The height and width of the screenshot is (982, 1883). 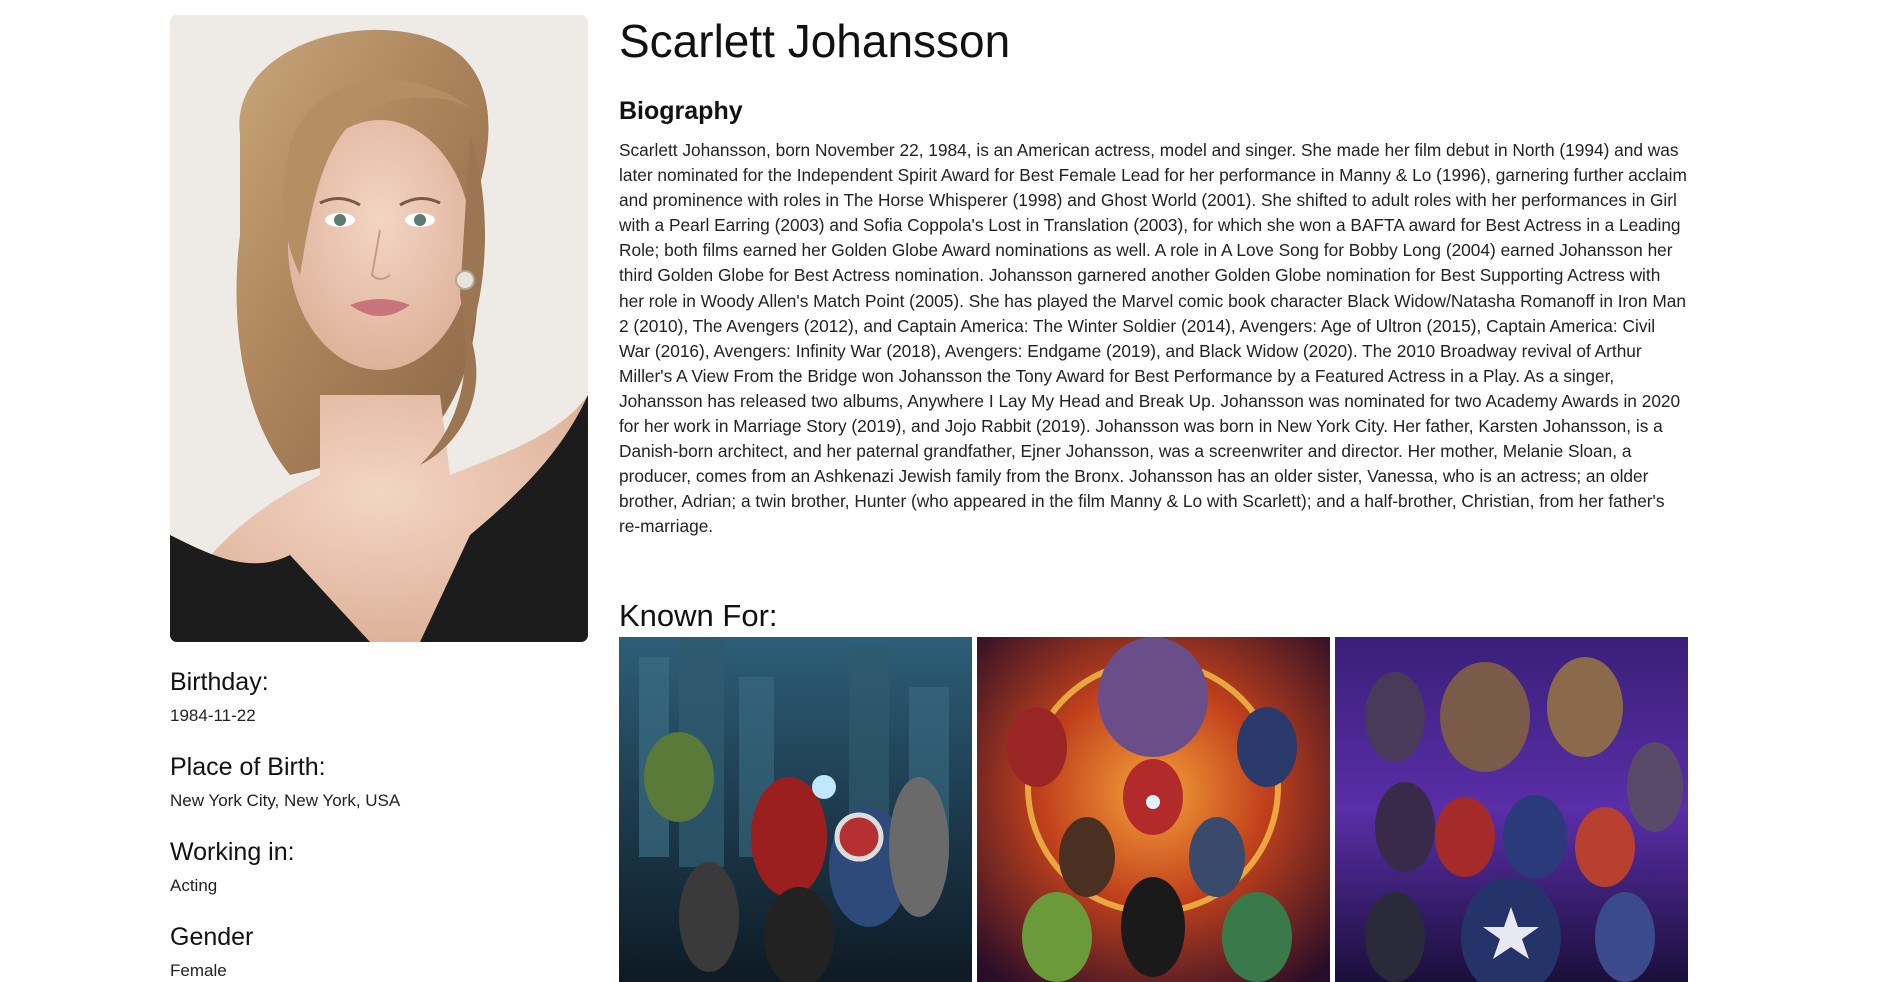 I want to click on birthday-section: Birthday: 1984-11-22, so click(x=379, y=697).